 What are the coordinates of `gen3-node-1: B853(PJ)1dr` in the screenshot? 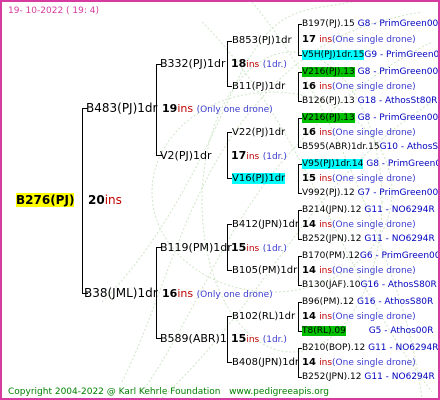 It's located at (262, 41).